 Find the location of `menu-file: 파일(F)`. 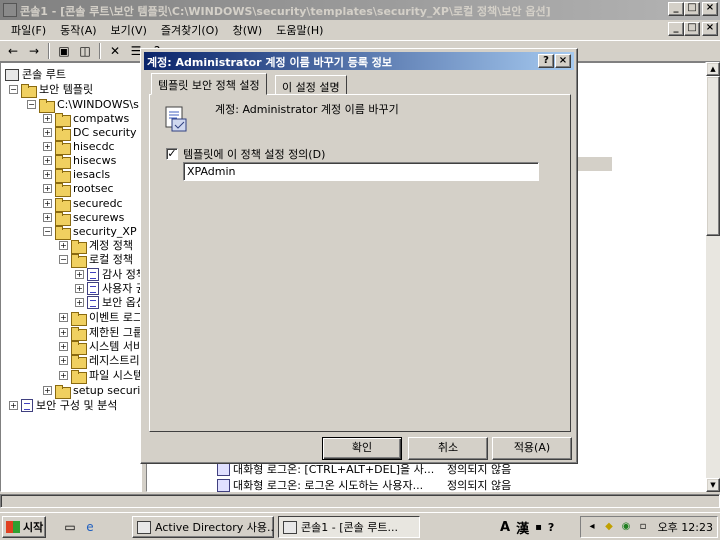

menu-file: 파일(F) is located at coordinates (28, 30).